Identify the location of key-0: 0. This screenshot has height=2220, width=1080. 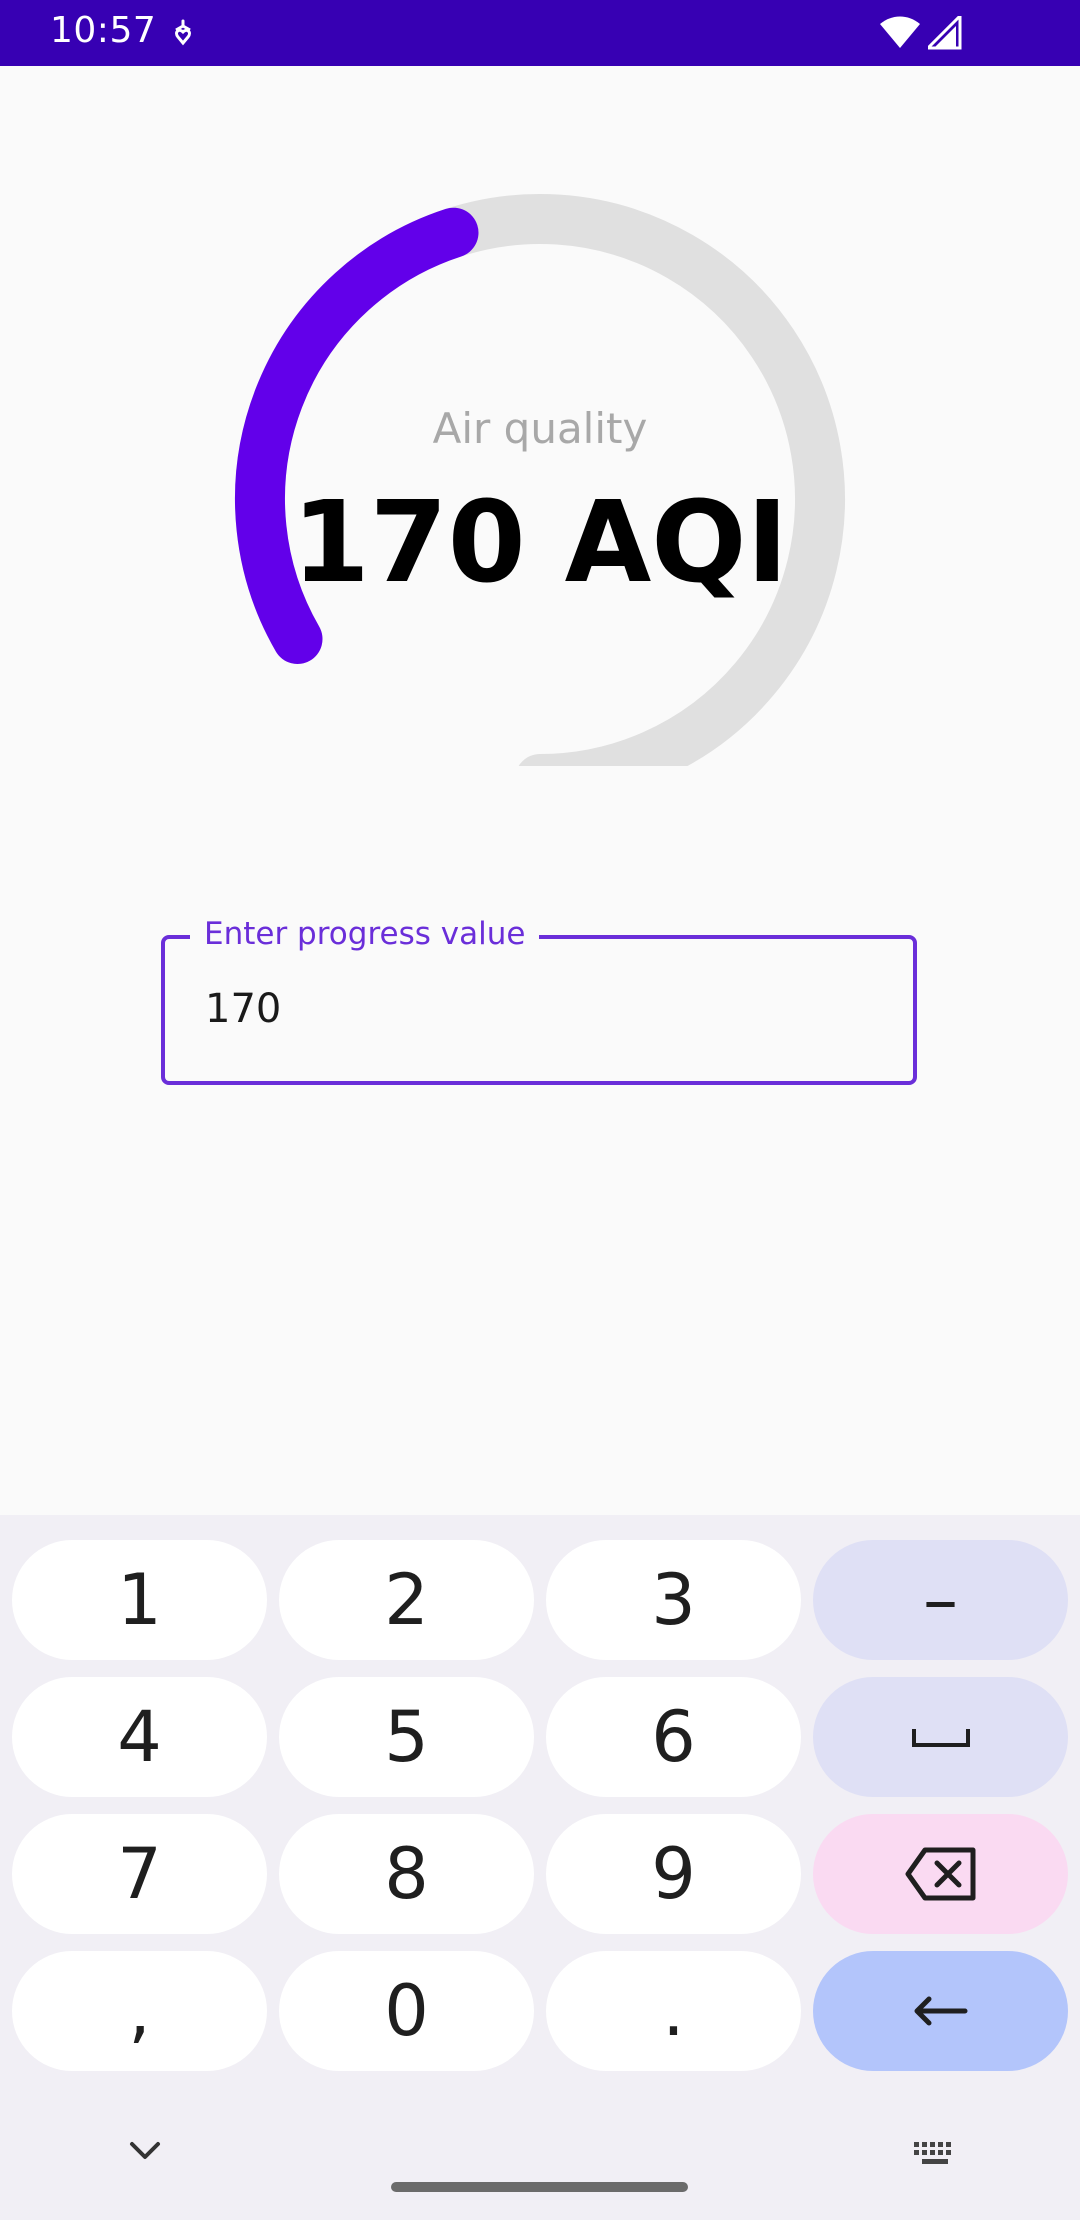
(406, 2011).